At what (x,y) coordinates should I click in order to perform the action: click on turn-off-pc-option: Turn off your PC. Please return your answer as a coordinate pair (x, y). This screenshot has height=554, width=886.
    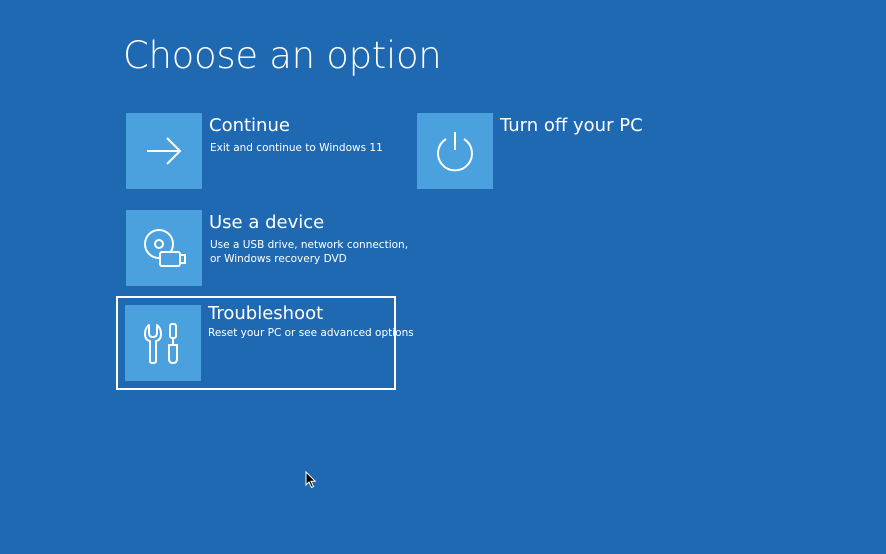
    Looking at the image, I should click on (549, 151).